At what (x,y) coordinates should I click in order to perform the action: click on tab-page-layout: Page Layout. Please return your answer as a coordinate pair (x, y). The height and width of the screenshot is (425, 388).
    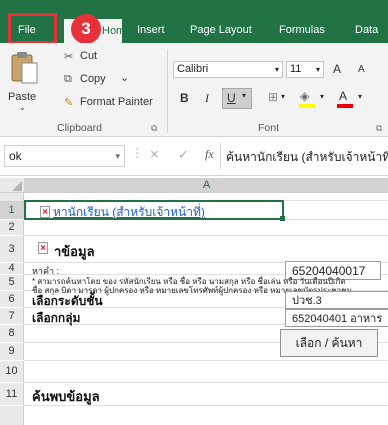
    Looking at the image, I should click on (221, 30).